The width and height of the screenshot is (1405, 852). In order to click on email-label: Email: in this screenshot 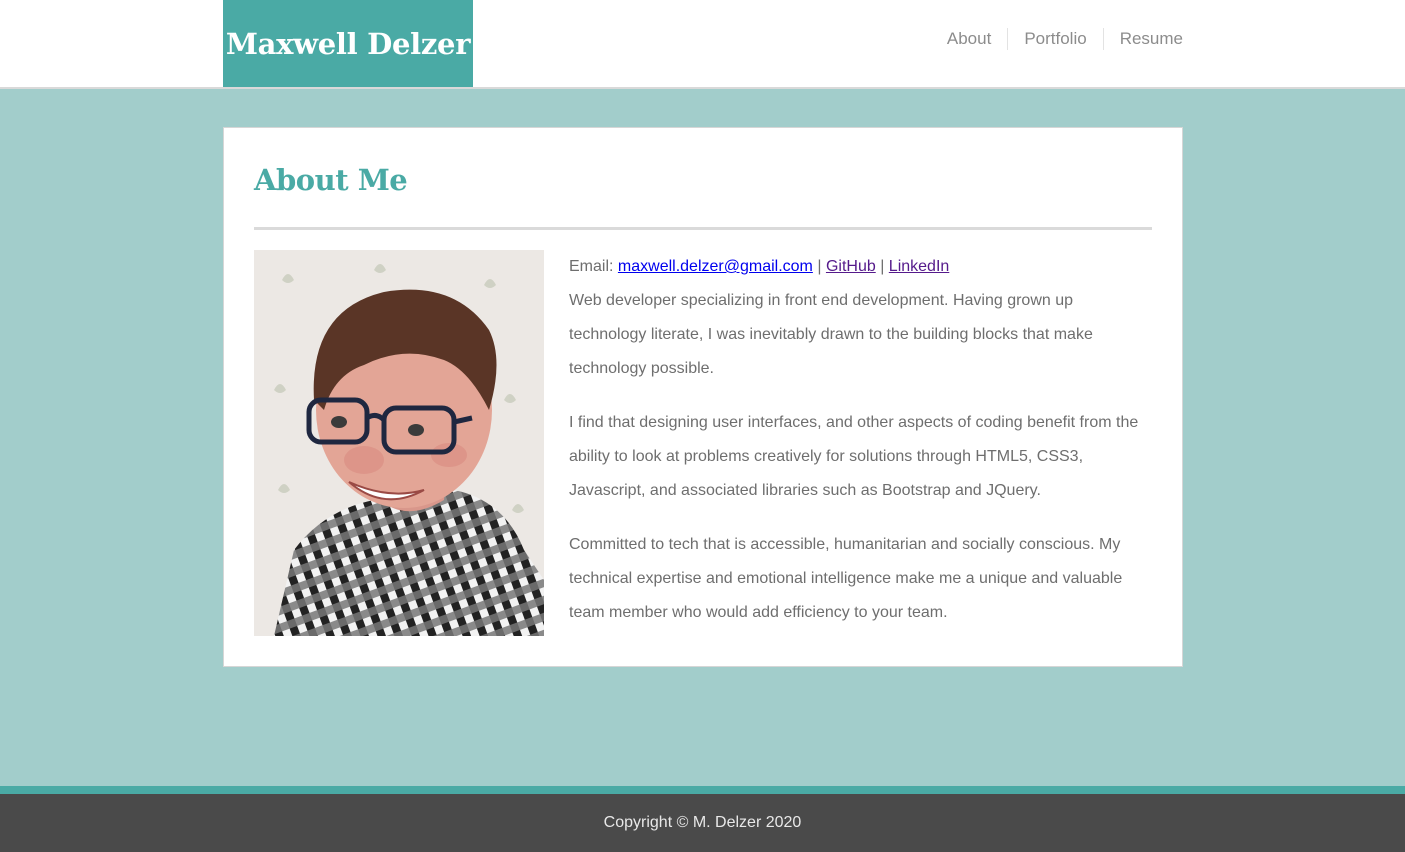, I will do `click(591, 266)`.